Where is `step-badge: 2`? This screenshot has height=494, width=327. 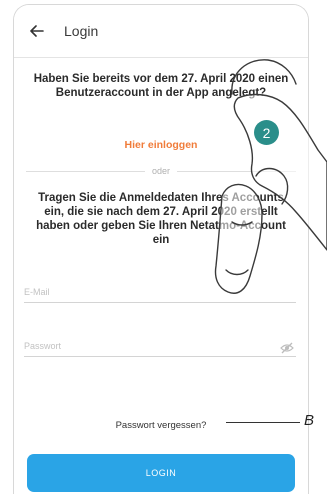 step-badge: 2 is located at coordinates (266, 132).